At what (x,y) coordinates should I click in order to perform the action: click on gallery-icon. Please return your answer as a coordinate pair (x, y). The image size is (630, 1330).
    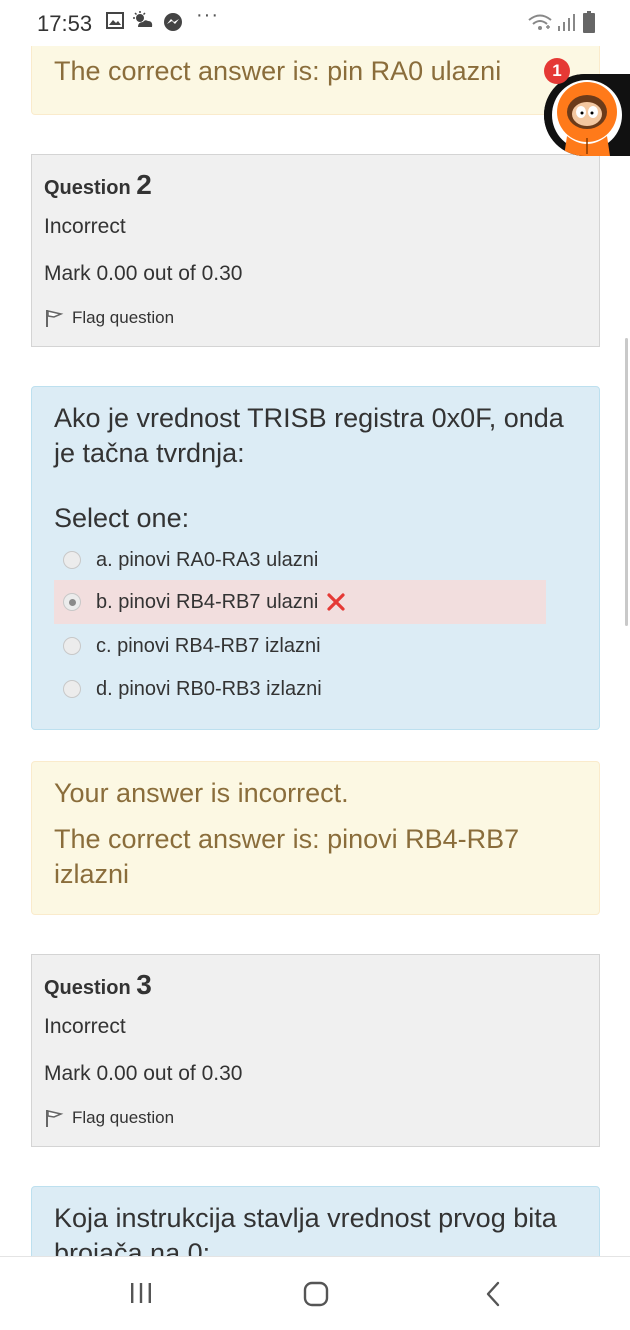
    Looking at the image, I should click on (115, 23).